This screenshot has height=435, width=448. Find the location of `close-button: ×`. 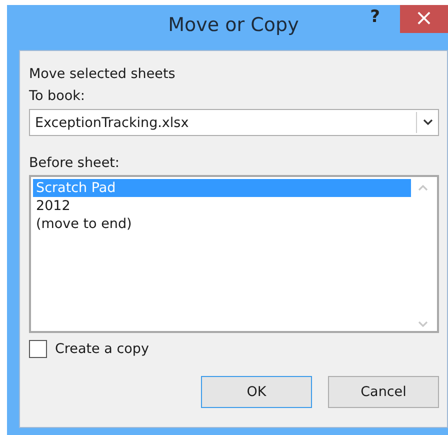

close-button: × is located at coordinates (424, 19).